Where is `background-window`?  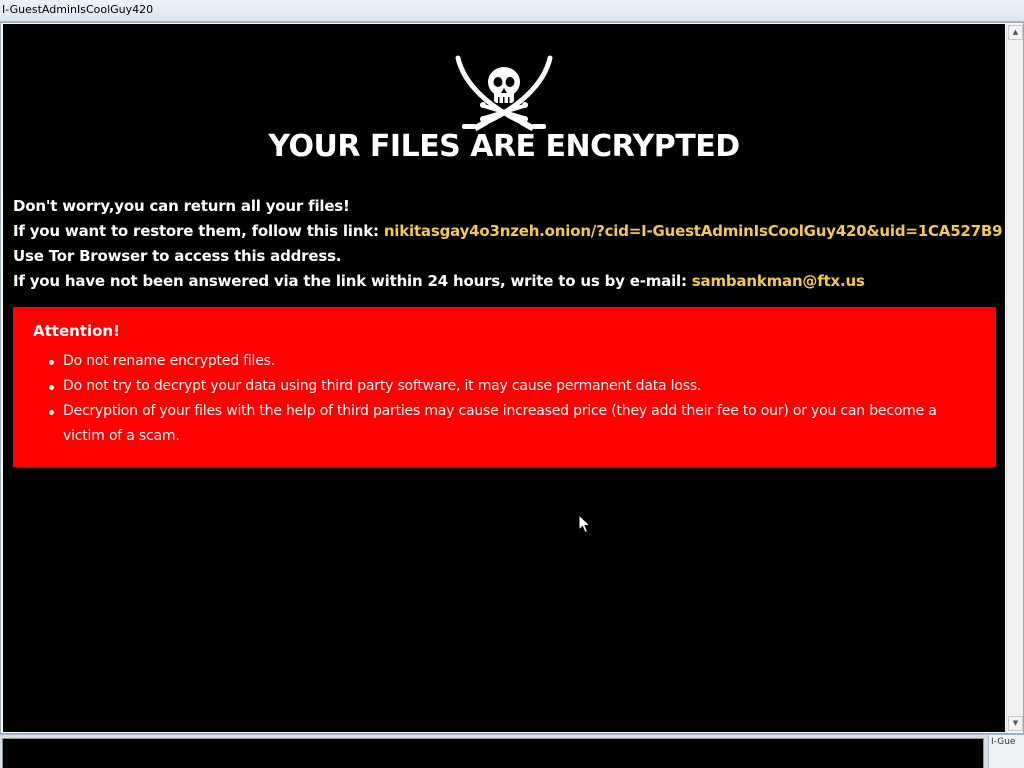 background-window is located at coordinates (493, 753).